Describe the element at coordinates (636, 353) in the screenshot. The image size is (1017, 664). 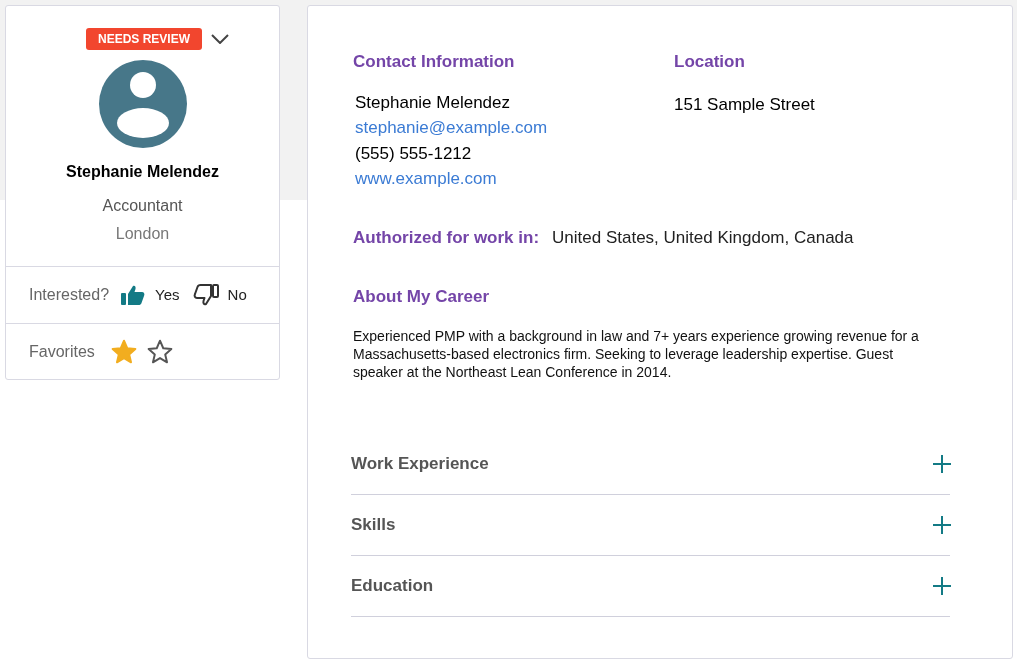
I see `career-summary: Experienced PMP with a background in law and 7+ years experience growing revenue for a Massachusetts-based electronics firm. Seeking to leverage leadership expertise. Guest speaker at the Northeast Lean Conference in 2014.` at that location.